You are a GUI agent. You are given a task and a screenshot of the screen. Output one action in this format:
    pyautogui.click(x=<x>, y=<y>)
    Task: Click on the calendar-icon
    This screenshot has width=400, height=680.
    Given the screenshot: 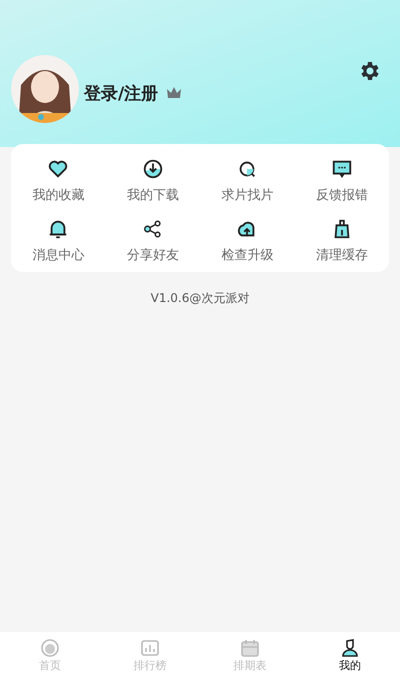 What is the action you would take?
    pyautogui.click(x=250, y=648)
    